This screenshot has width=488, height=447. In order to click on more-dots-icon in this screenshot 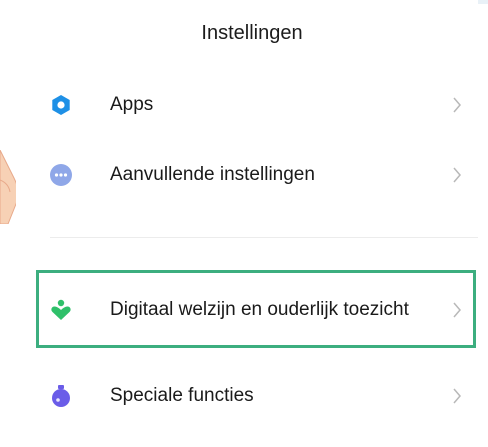, I will do `click(61, 175)`.